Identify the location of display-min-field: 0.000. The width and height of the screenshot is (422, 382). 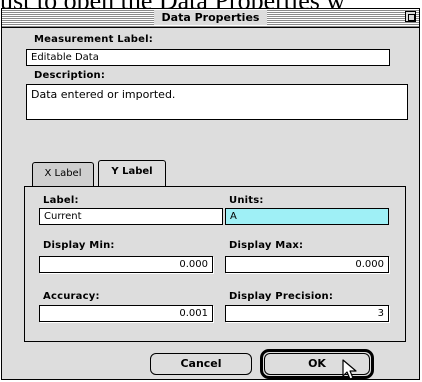
(126, 264).